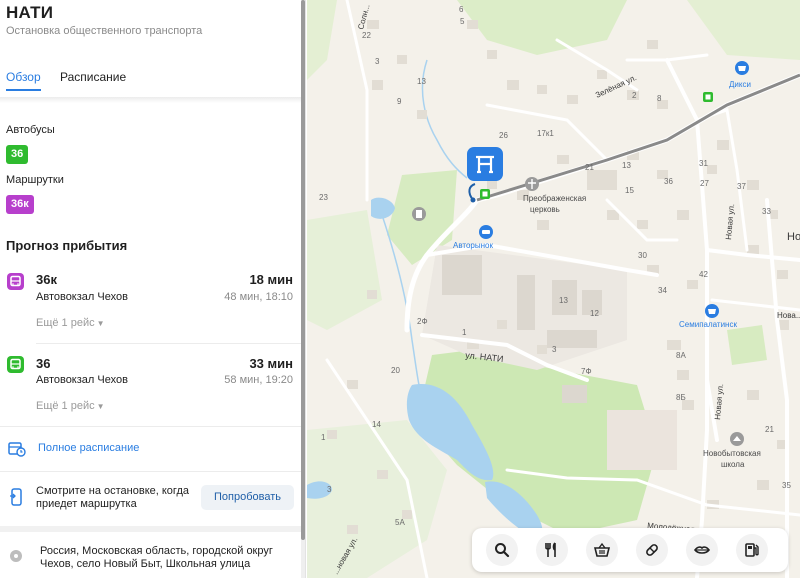 The width and height of the screenshot is (800, 578). I want to click on house-number: 27, so click(704, 183).